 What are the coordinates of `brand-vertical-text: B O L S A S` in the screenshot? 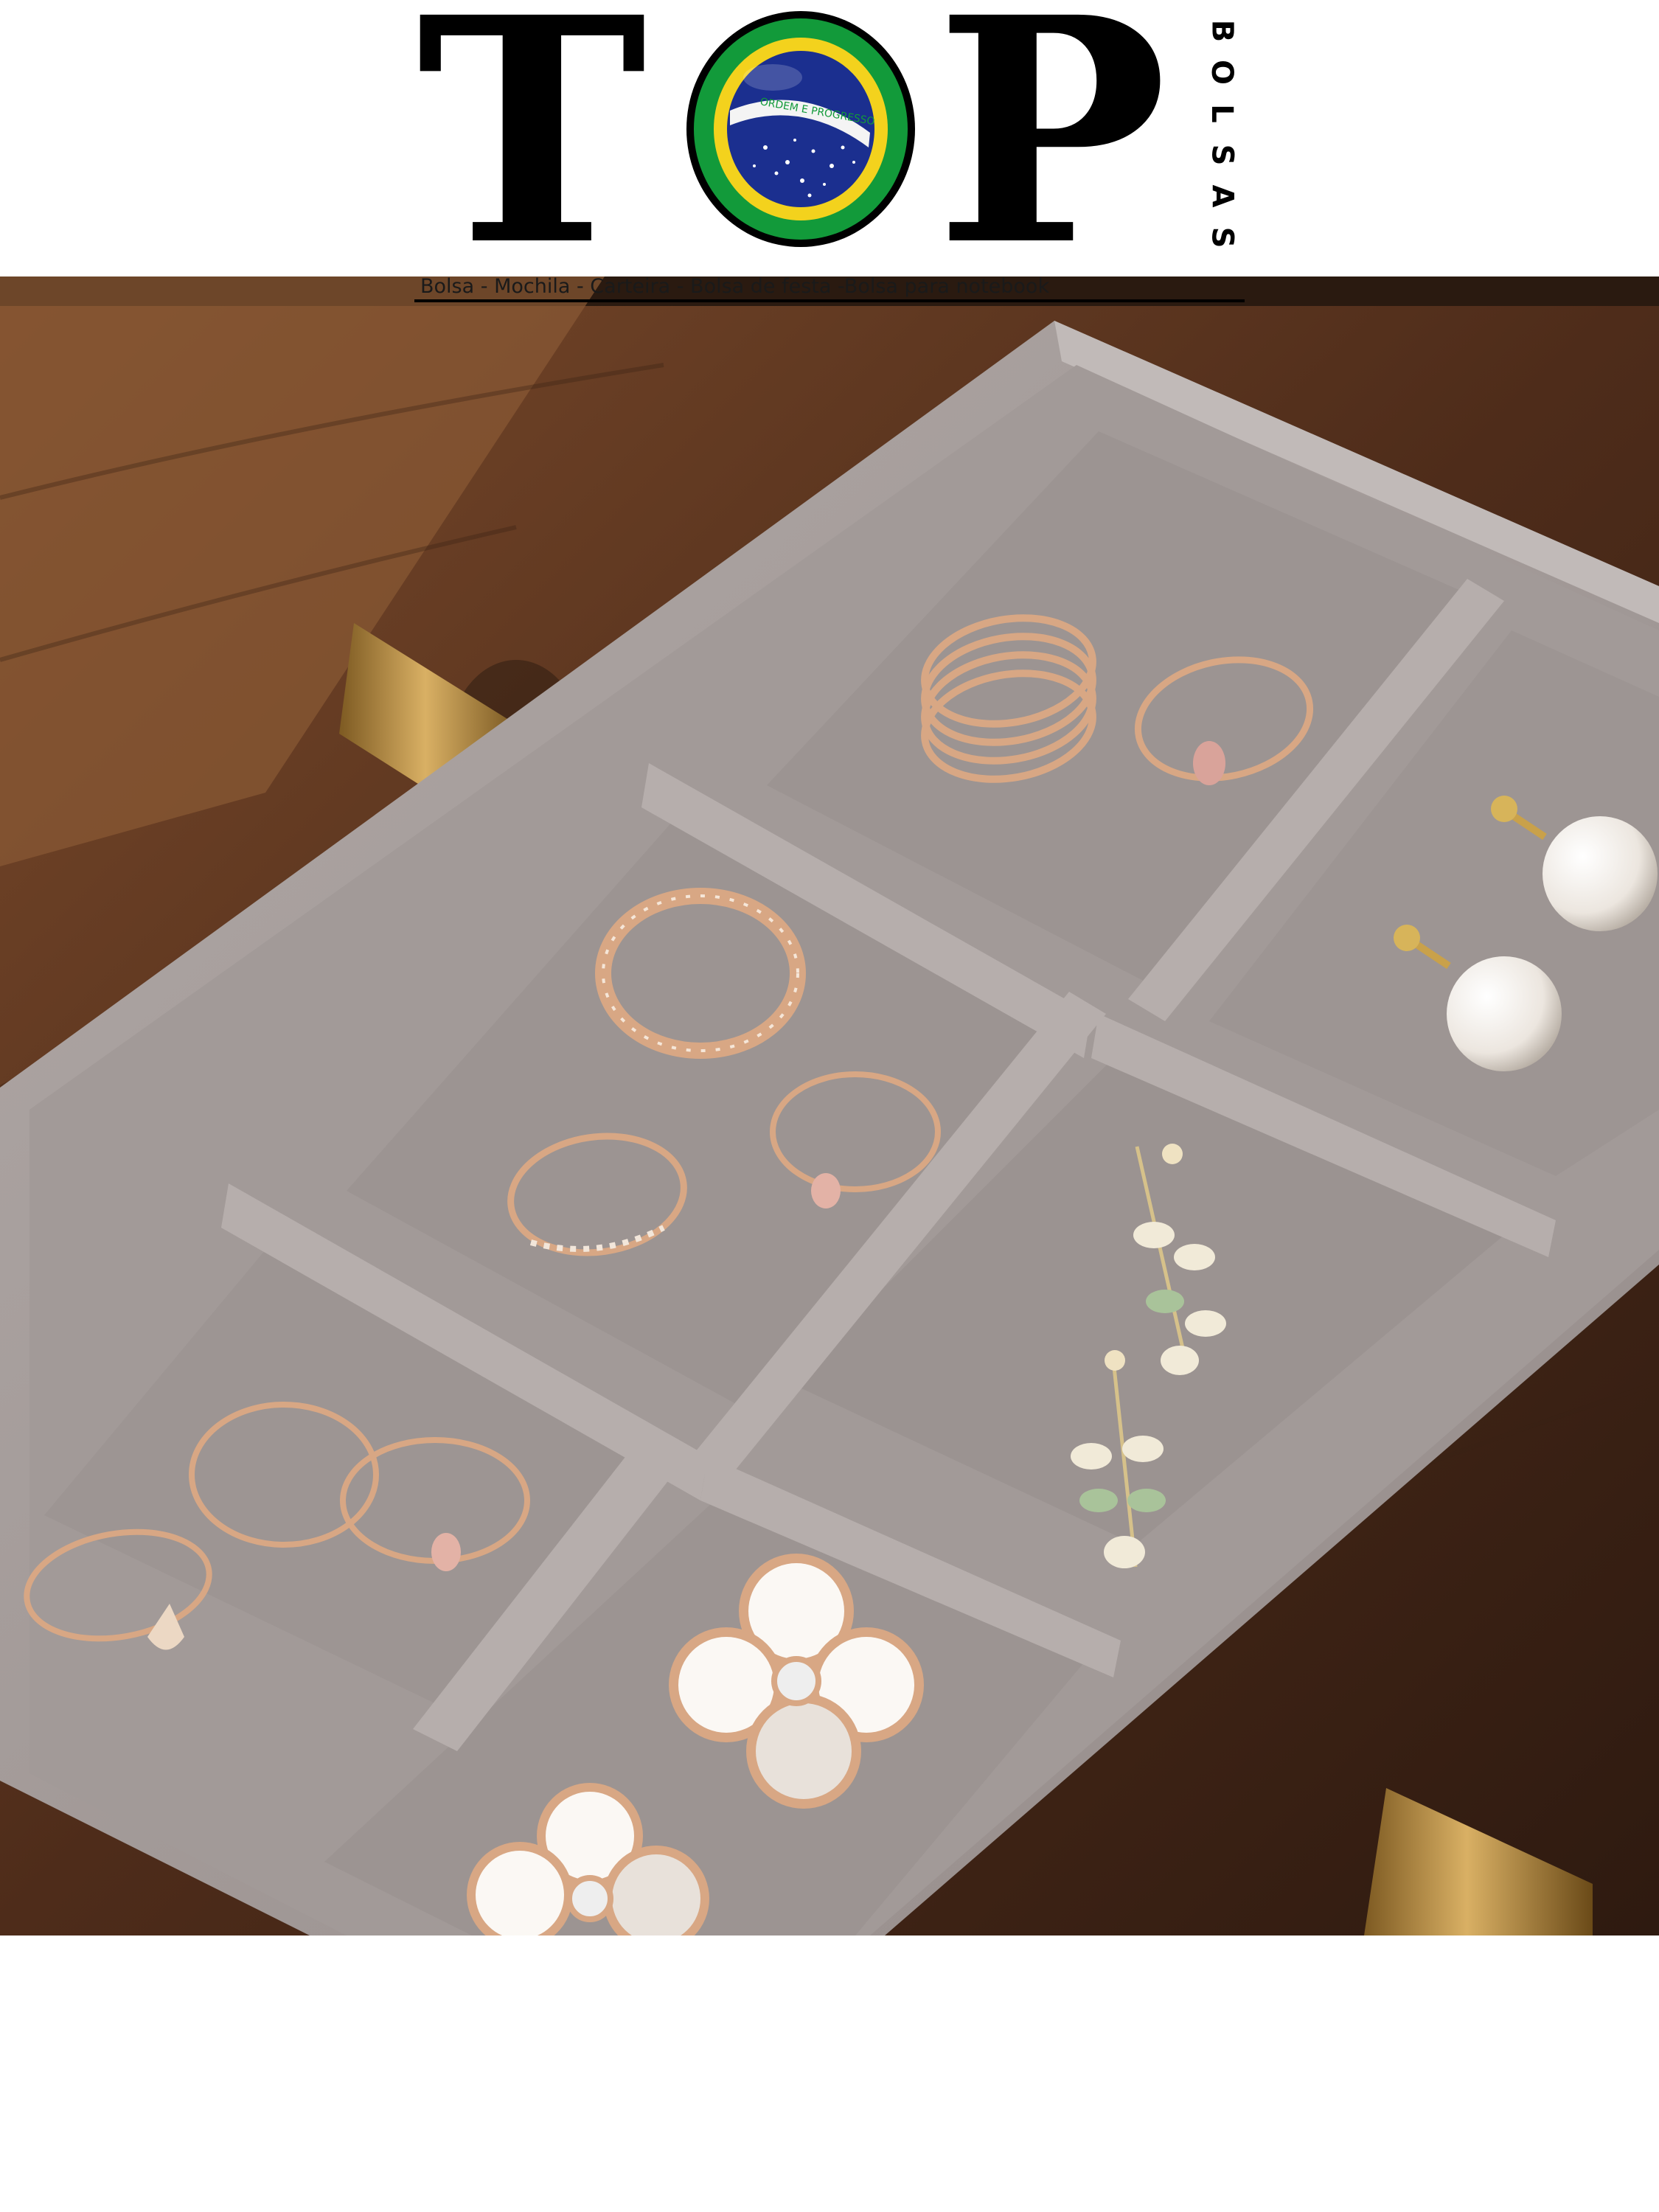 It's located at (1222, 134).